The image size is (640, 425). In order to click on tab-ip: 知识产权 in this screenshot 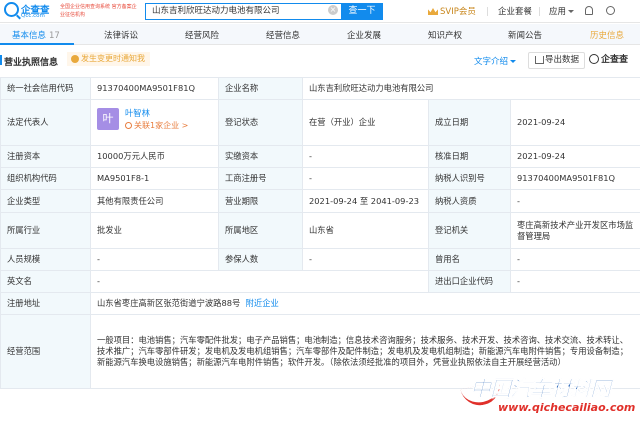, I will do `click(445, 35)`.